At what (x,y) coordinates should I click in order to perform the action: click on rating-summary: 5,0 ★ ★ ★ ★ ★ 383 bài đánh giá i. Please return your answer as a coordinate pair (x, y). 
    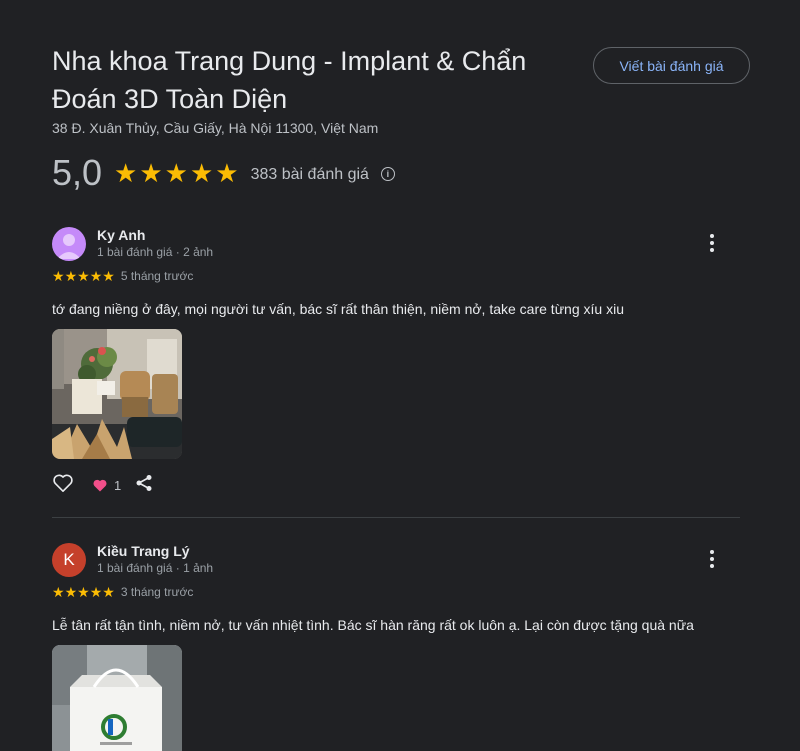
    Looking at the image, I should click on (223, 173).